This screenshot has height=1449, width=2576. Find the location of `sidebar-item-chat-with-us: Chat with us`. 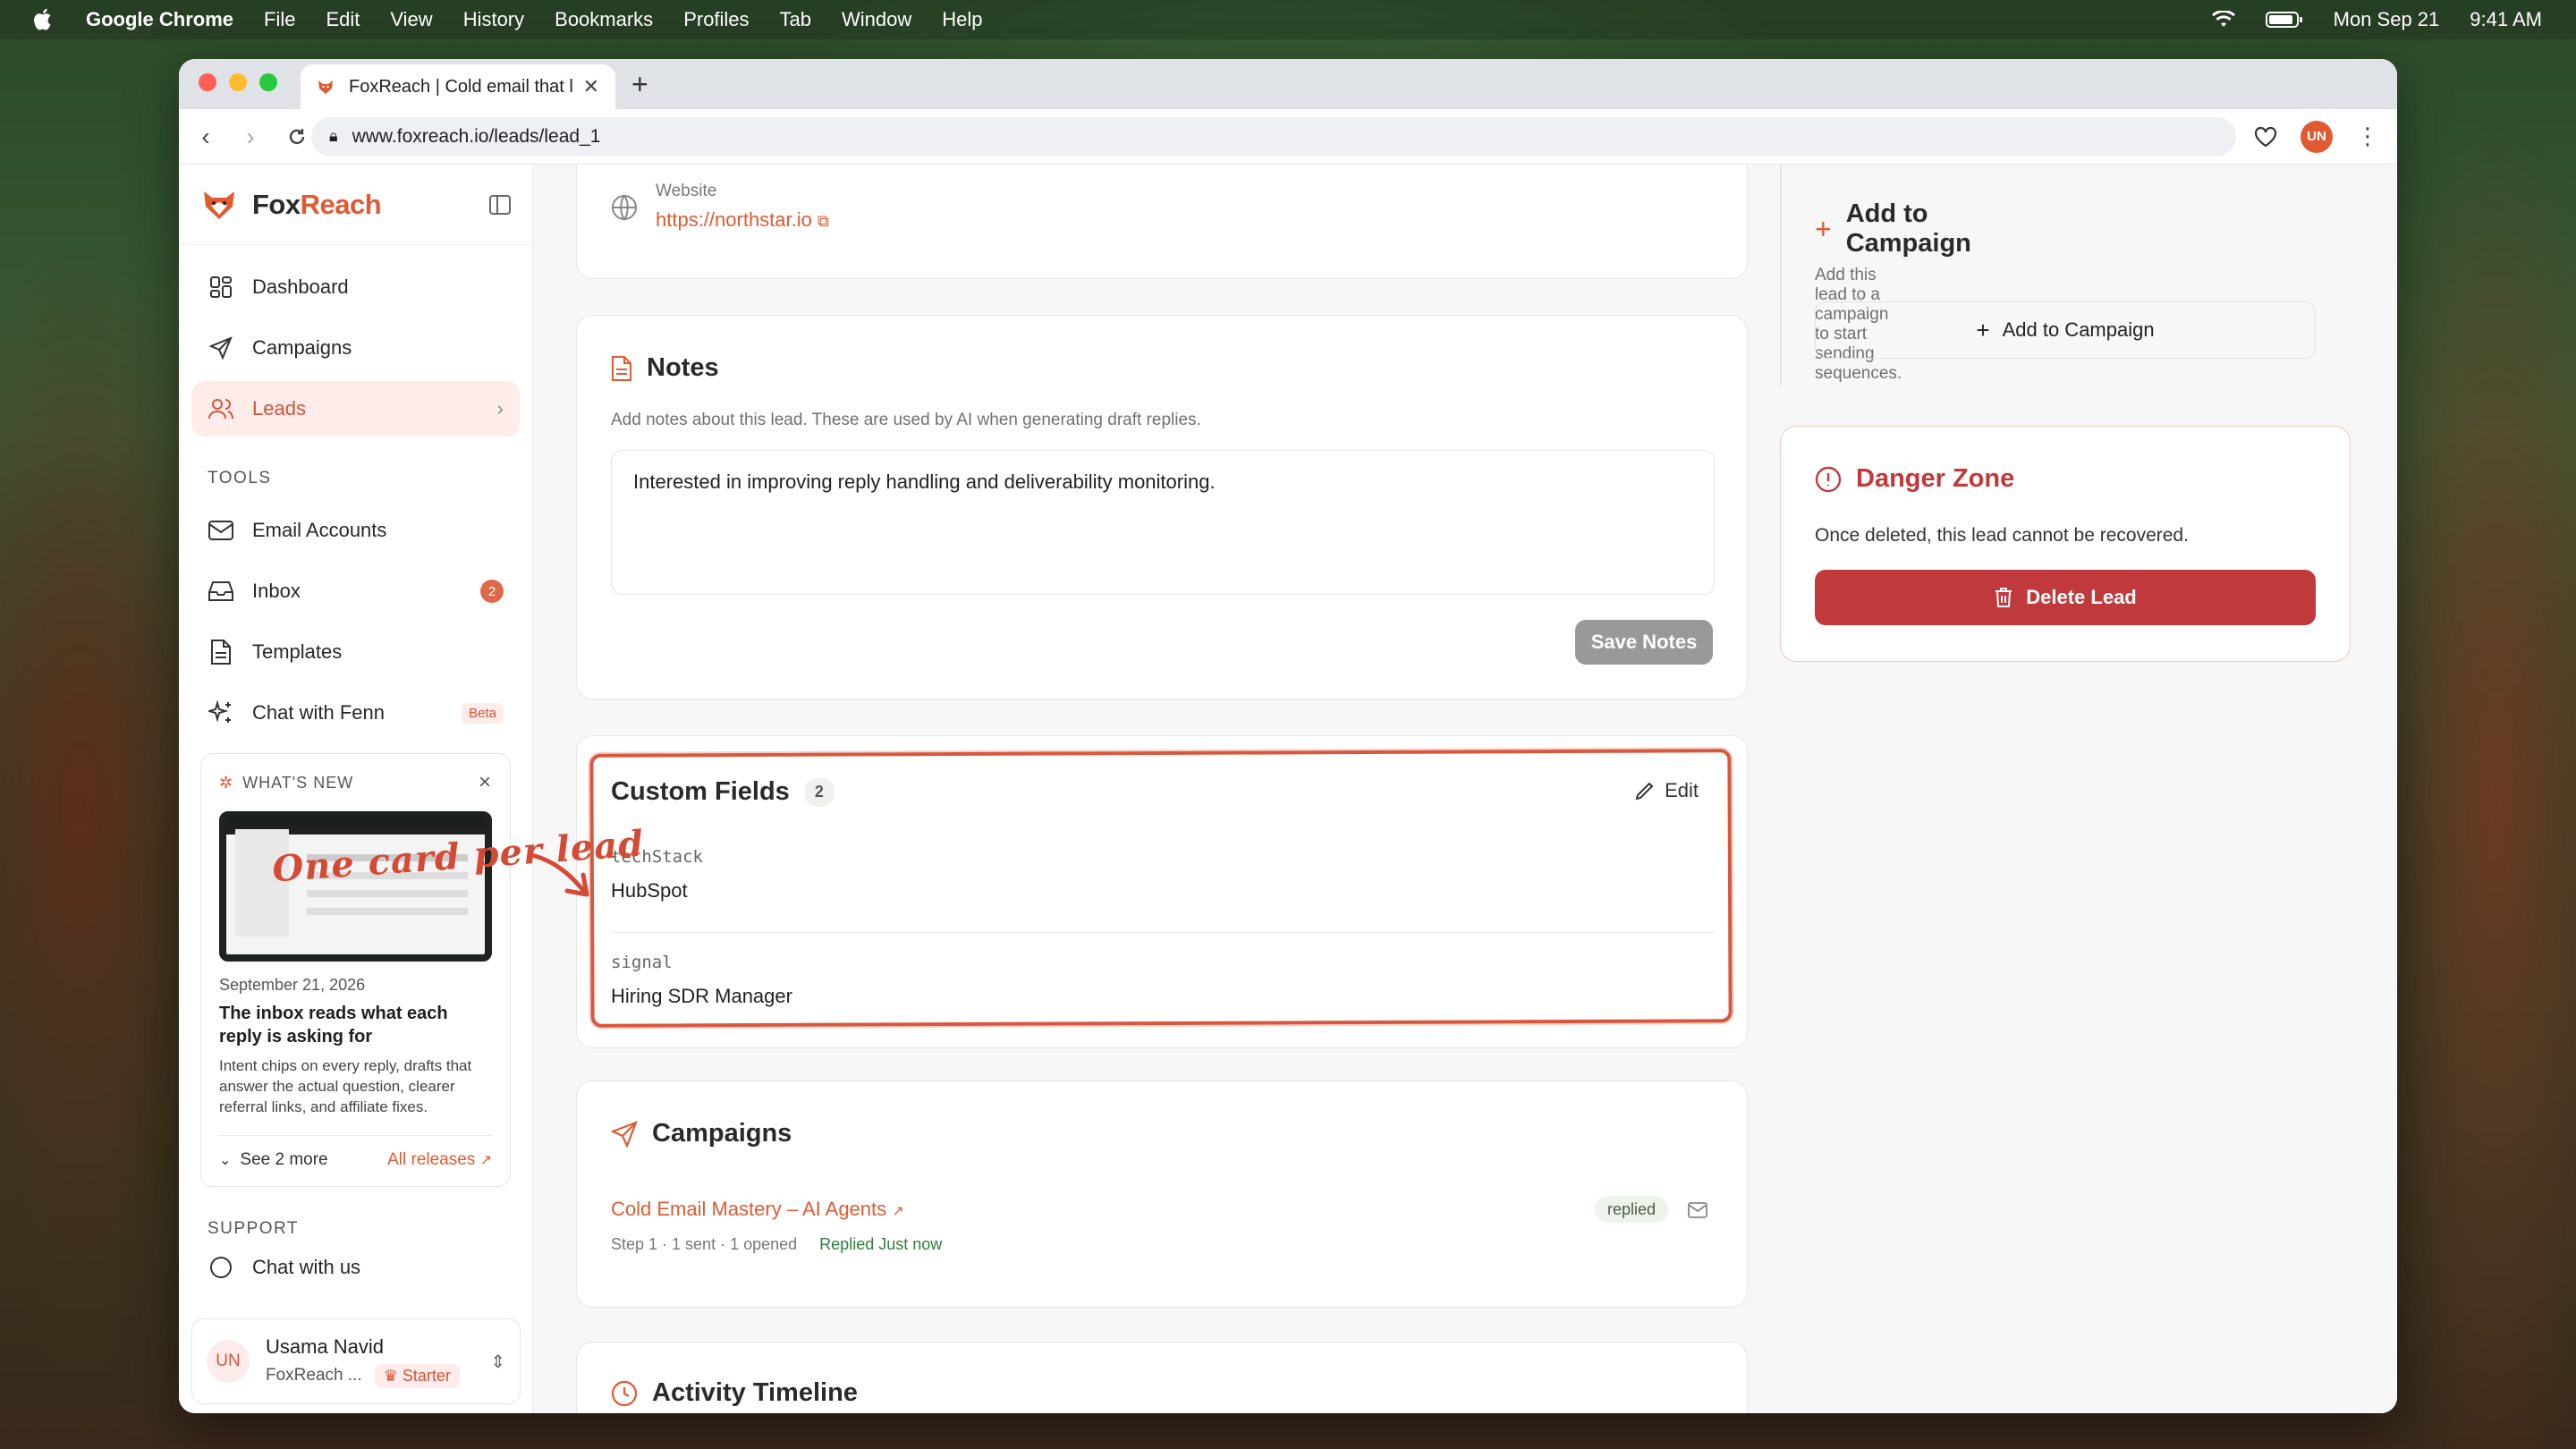

sidebar-item-chat-with-us: Chat with us is located at coordinates (355, 1267).